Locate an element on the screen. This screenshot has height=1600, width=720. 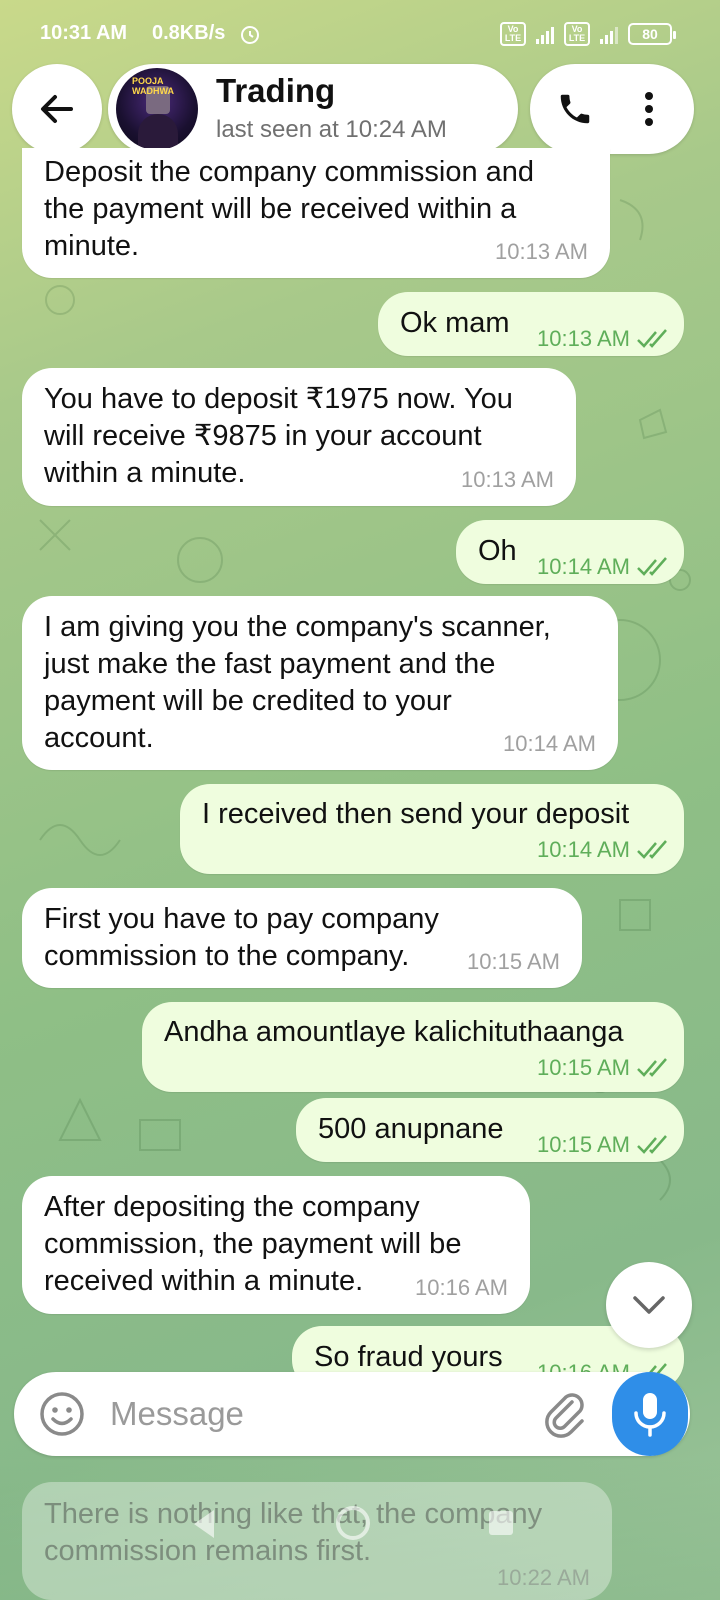
message-time: 10:16 AM is located at coordinates (461, 1287).